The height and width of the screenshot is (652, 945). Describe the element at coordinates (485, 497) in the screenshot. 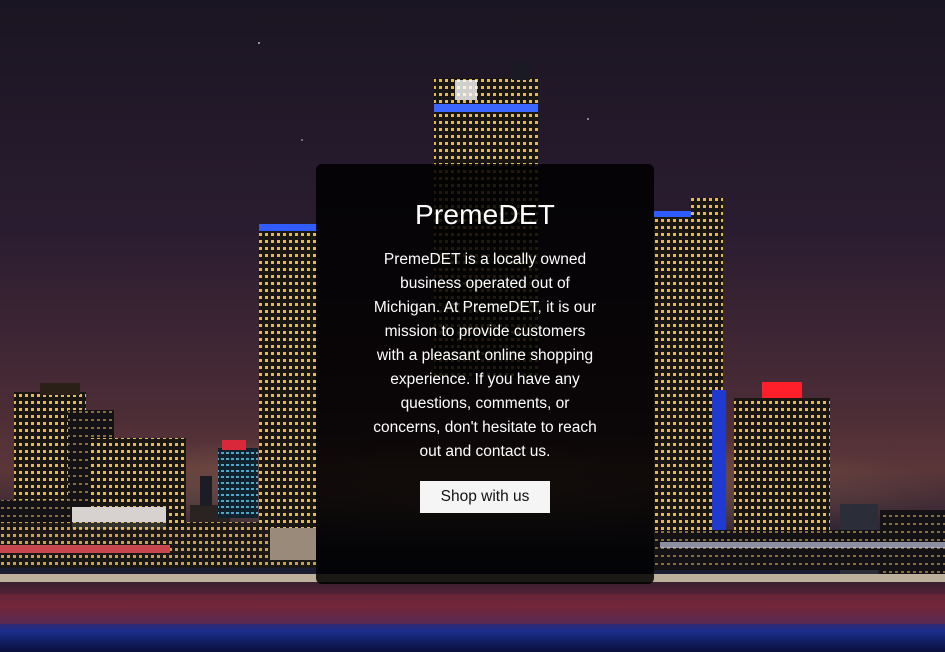

I see `shop-with-us-button: Shop with us` at that location.